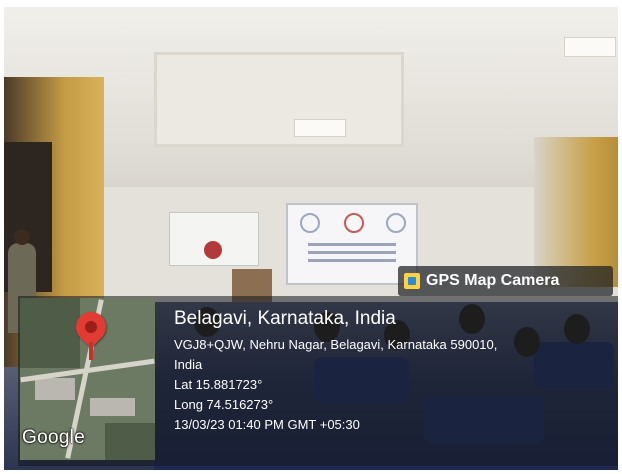 This screenshot has width=622, height=474. I want to click on ceiling-panel, so click(279, 99).